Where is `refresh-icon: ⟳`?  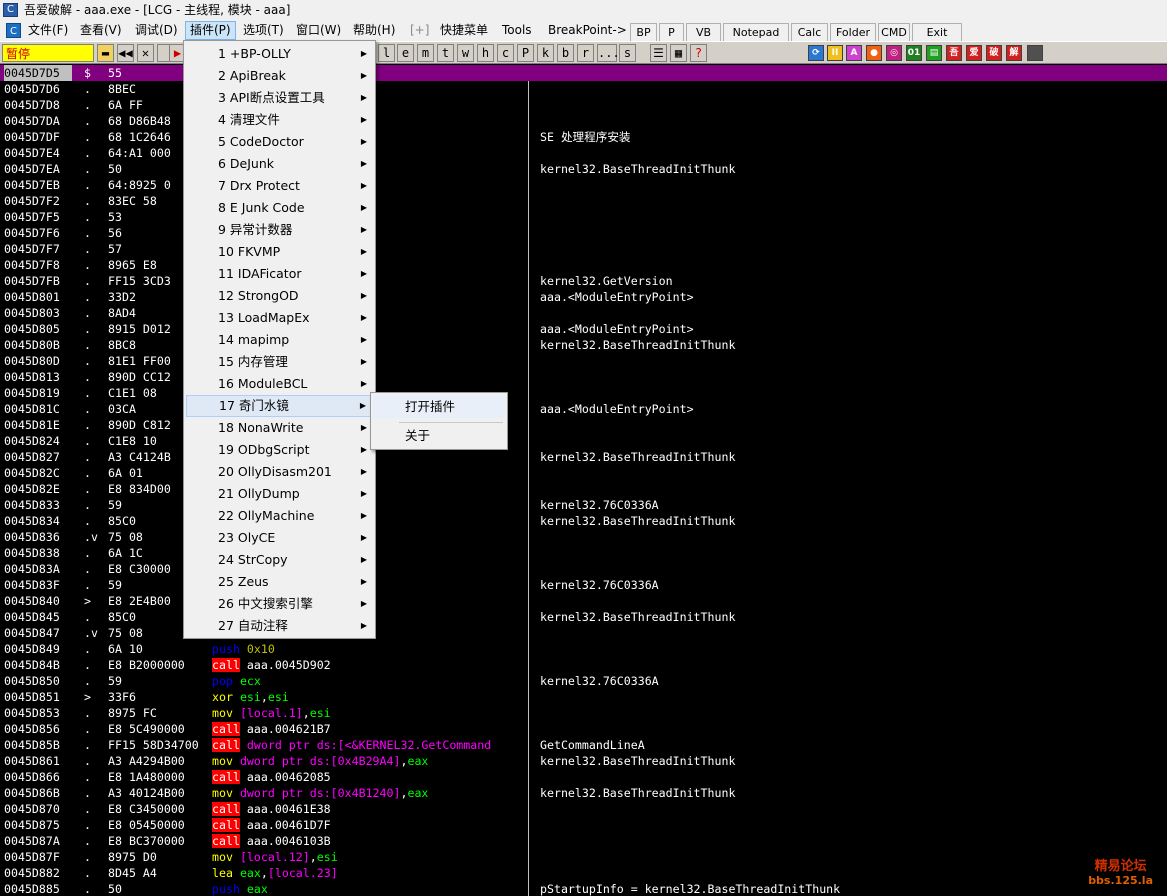
refresh-icon: ⟳ is located at coordinates (816, 53).